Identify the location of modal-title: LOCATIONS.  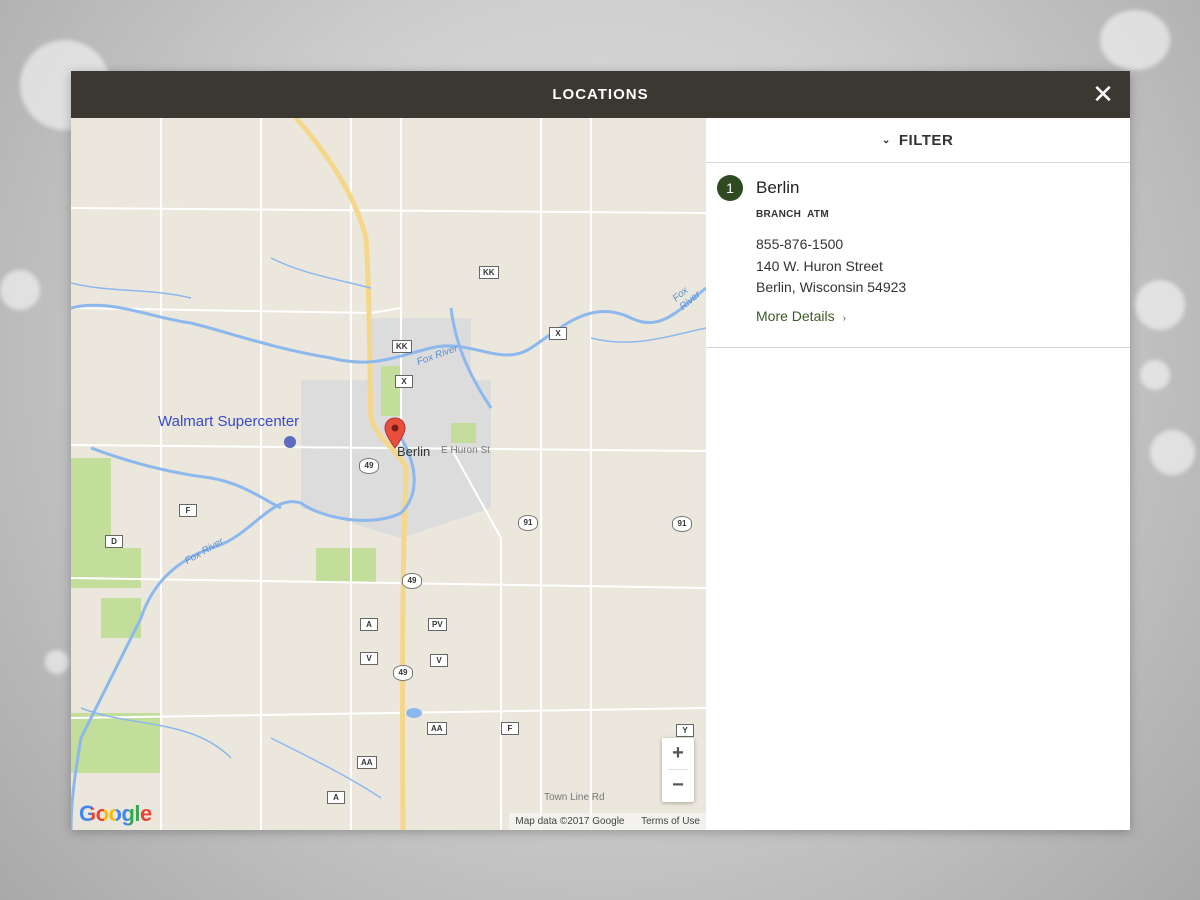
(600, 94).